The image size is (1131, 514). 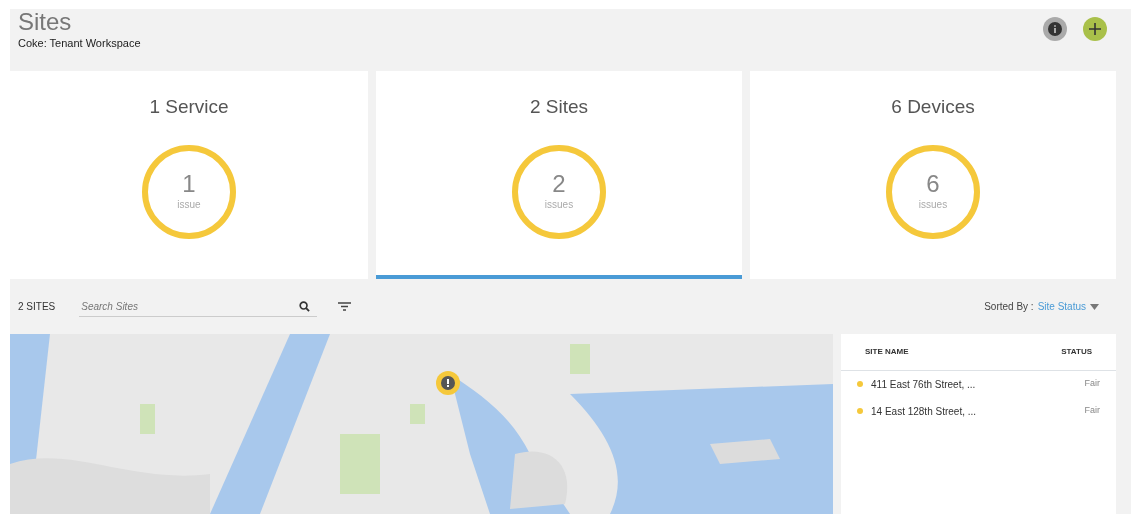 I want to click on caret-icon, so click(x=1094, y=306).